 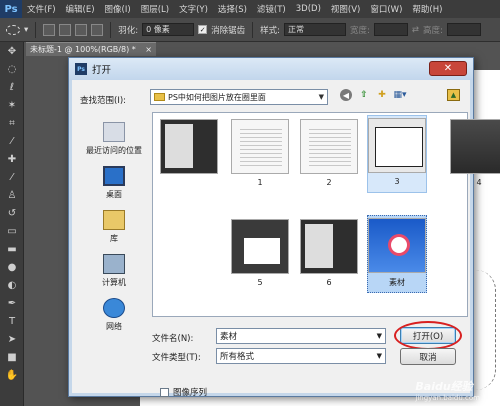 I want to click on place-recent: 最近访问的位置, so click(x=114, y=134).